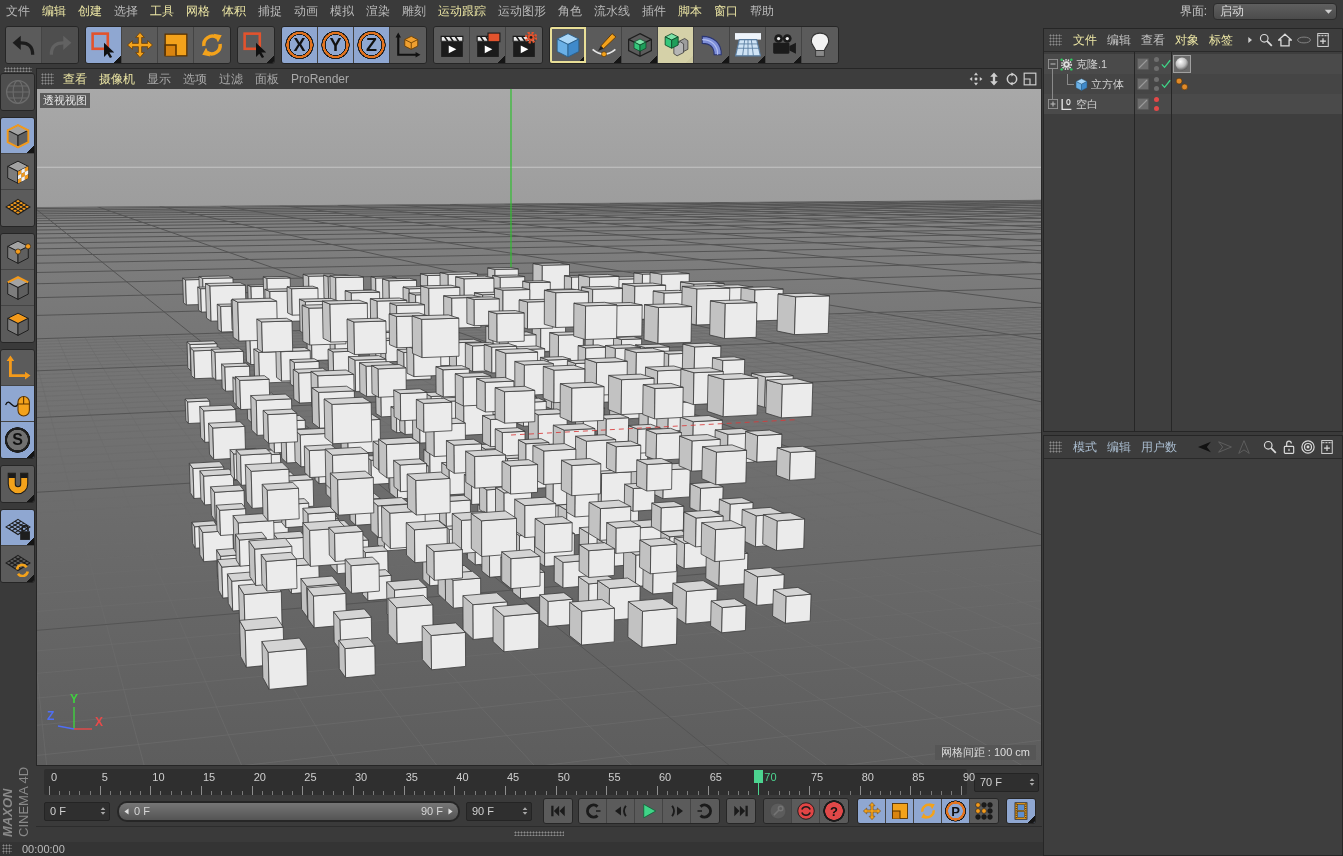 The image size is (1343, 856). I want to click on menu-item: 模式, so click(1085, 447).